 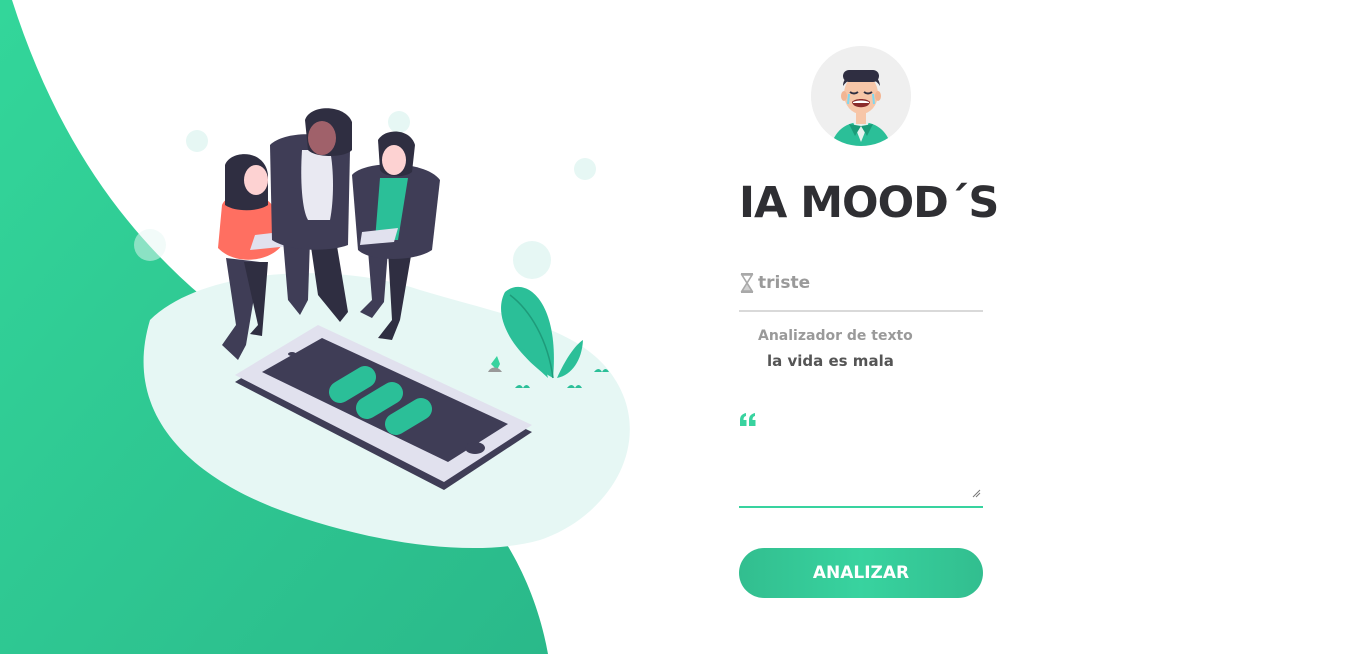 I want to click on mood-value: triste, so click(x=784, y=283).